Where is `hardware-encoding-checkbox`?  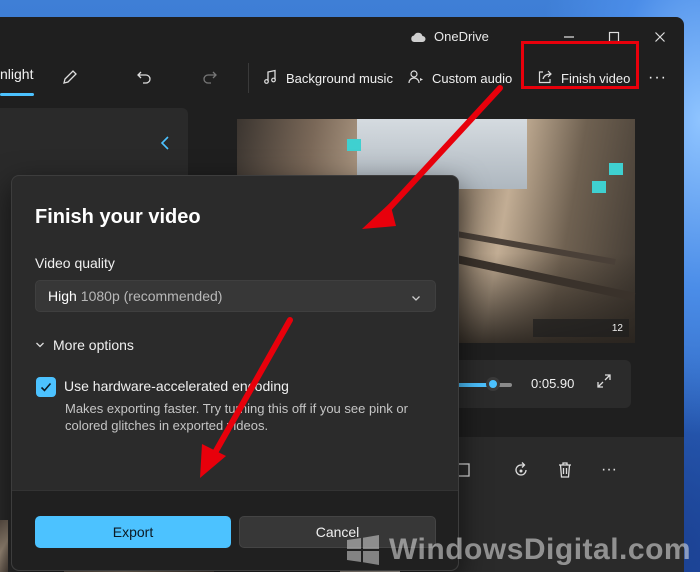
hardware-encoding-checkbox is located at coordinates (46, 387).